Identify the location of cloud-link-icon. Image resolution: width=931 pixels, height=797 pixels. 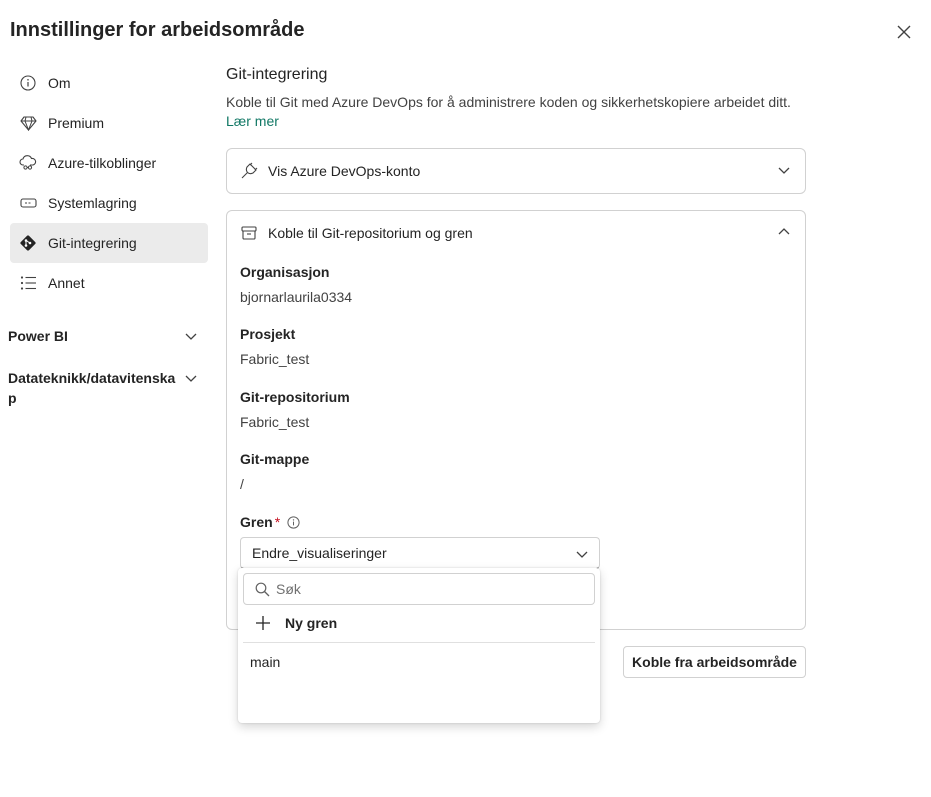
(28, 163).